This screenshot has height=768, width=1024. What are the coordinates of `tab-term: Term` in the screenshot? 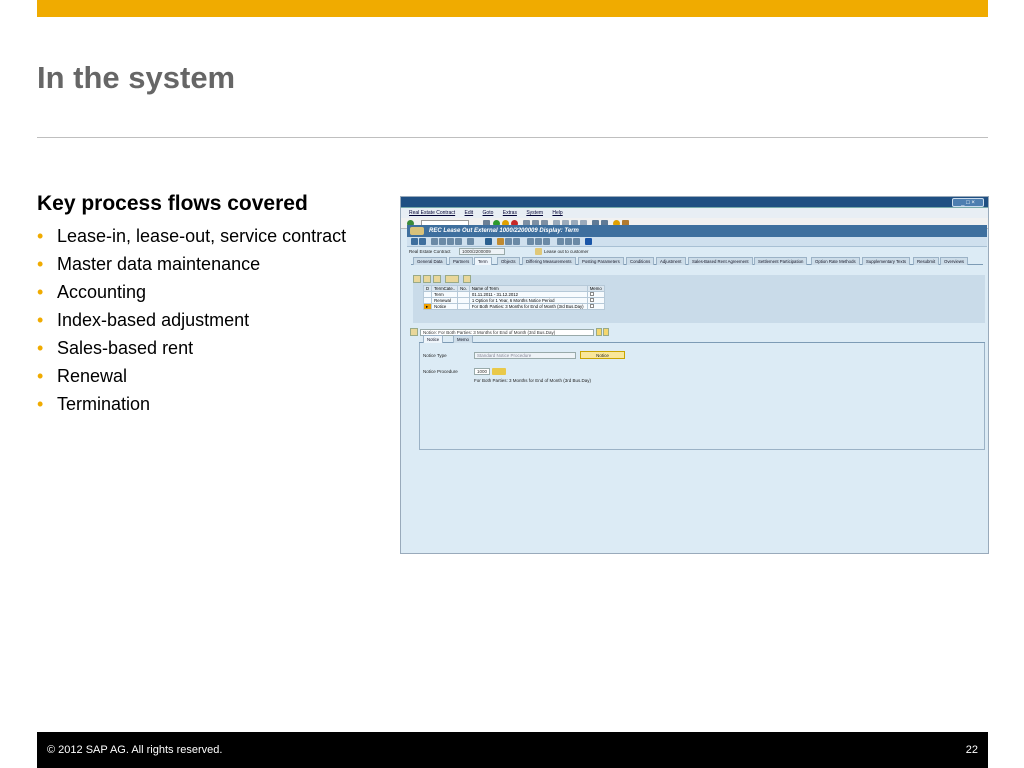 It's located at (483, 261).